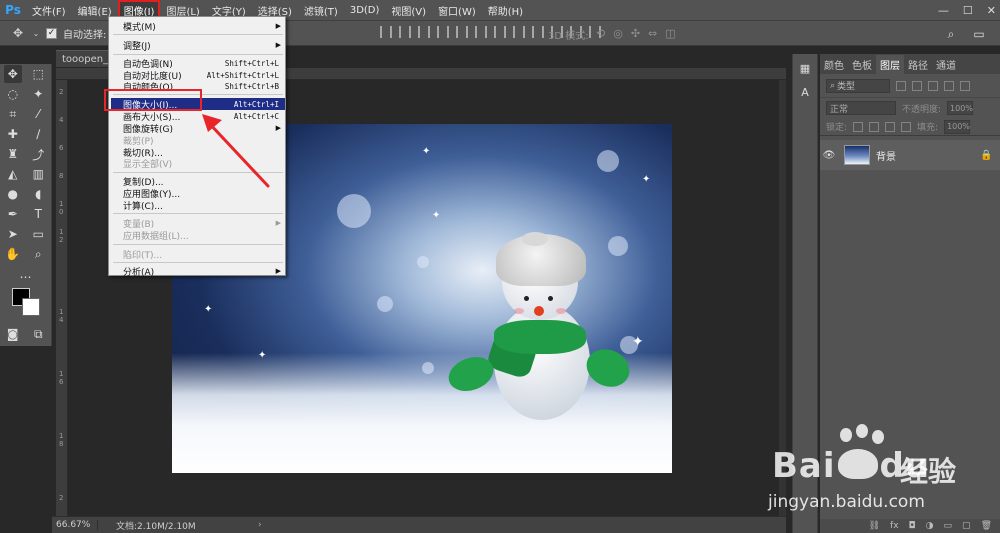  Describe the element at coordinates (894, 526) in the screenshot. I see `layer-style-icon: fx` at that location.